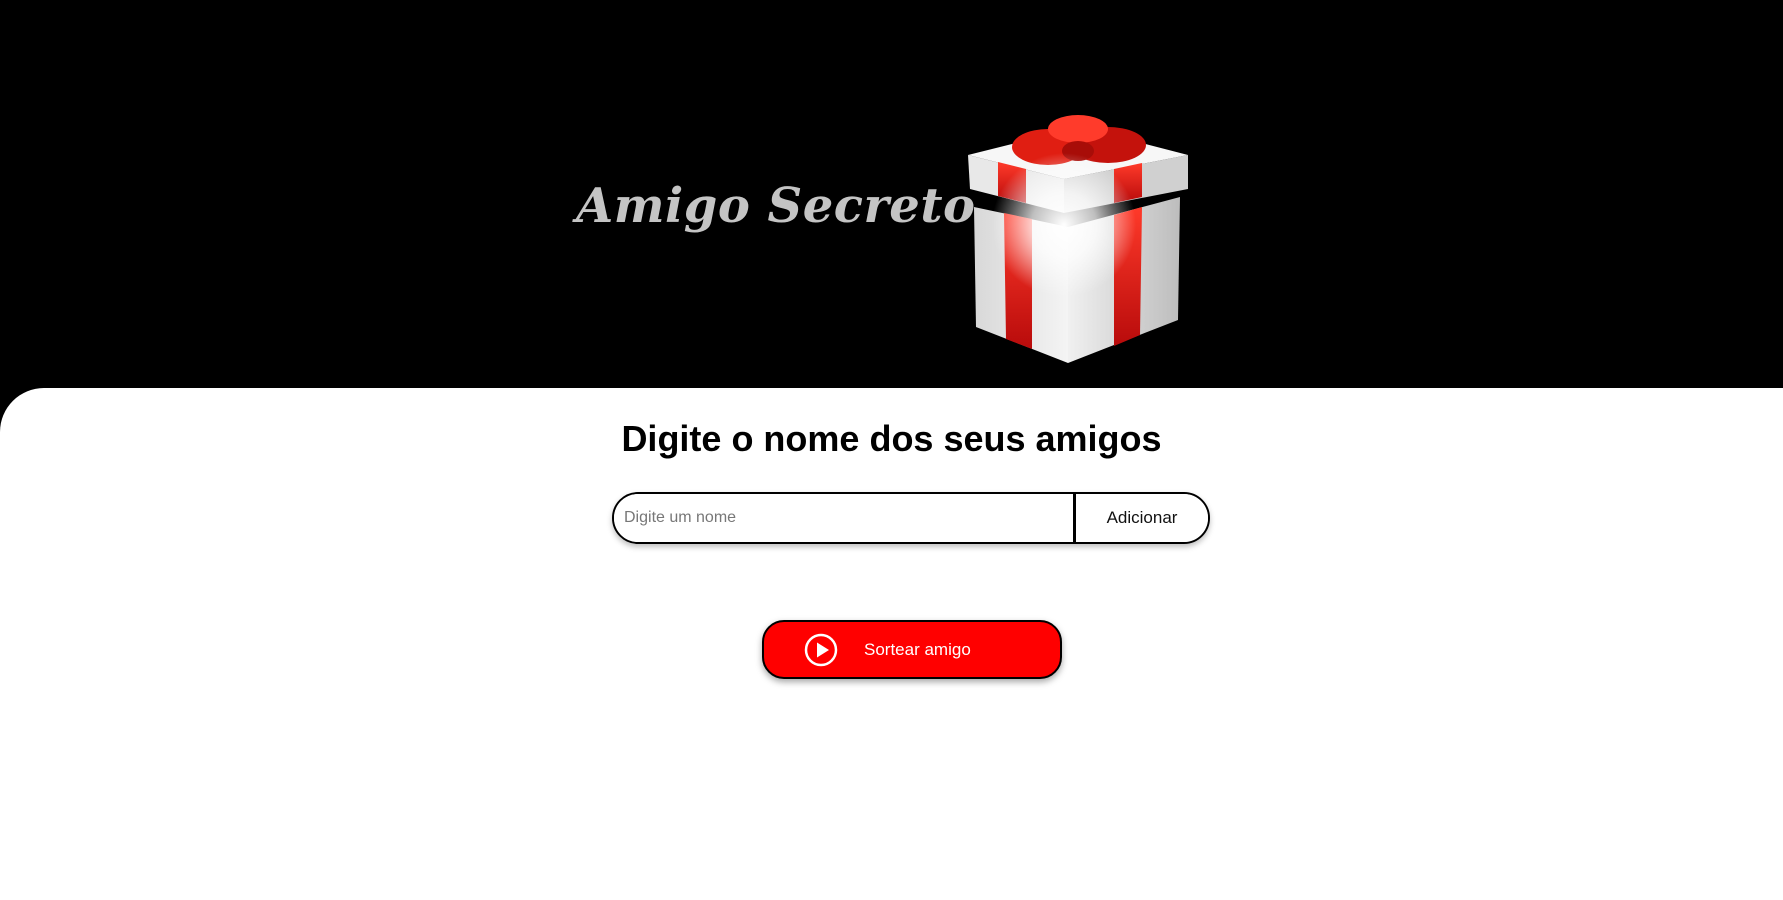 This screenshot has height=900, width=1783. I want to click on section-heading: Digite o nome dos seus amigos, so click(891, 438).